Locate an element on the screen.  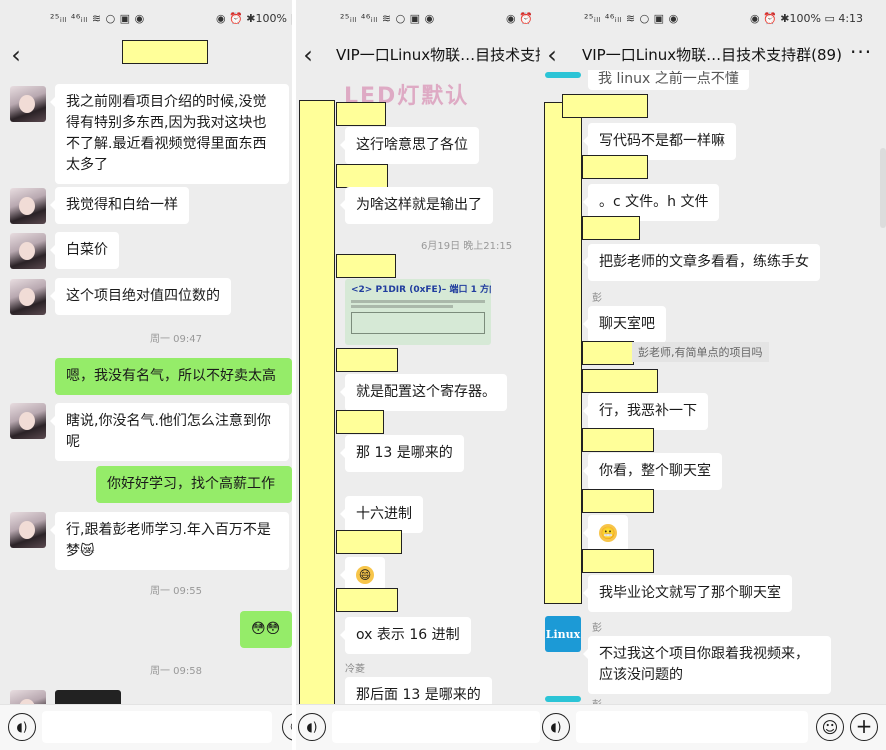
message-bubble-own: 😳😳 is located at coordinates (266, 629).